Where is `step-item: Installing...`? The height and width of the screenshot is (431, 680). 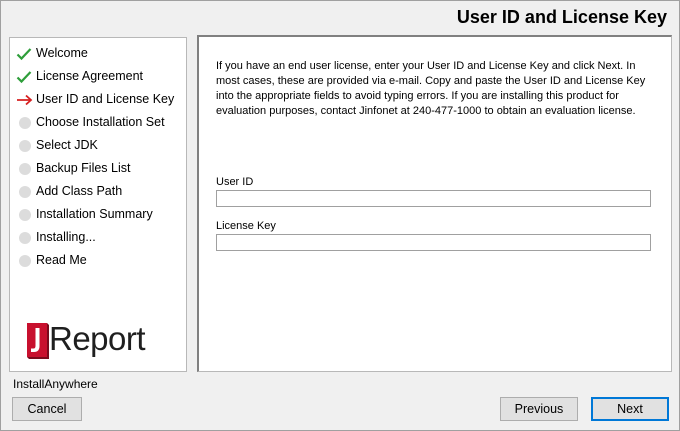 step-item: Installing... is located at coordinates (98, 240).